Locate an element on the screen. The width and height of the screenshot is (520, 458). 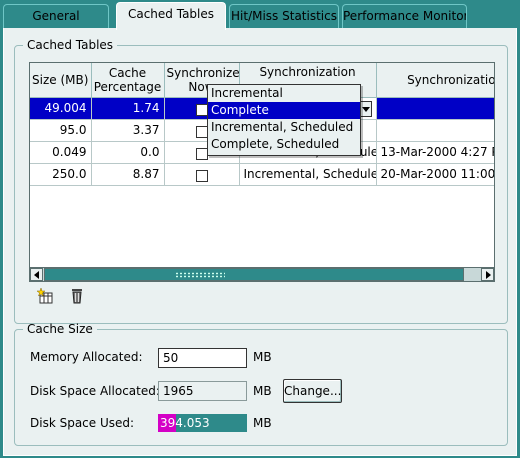
scrollbar-grip is located at coordinates (200, 275).